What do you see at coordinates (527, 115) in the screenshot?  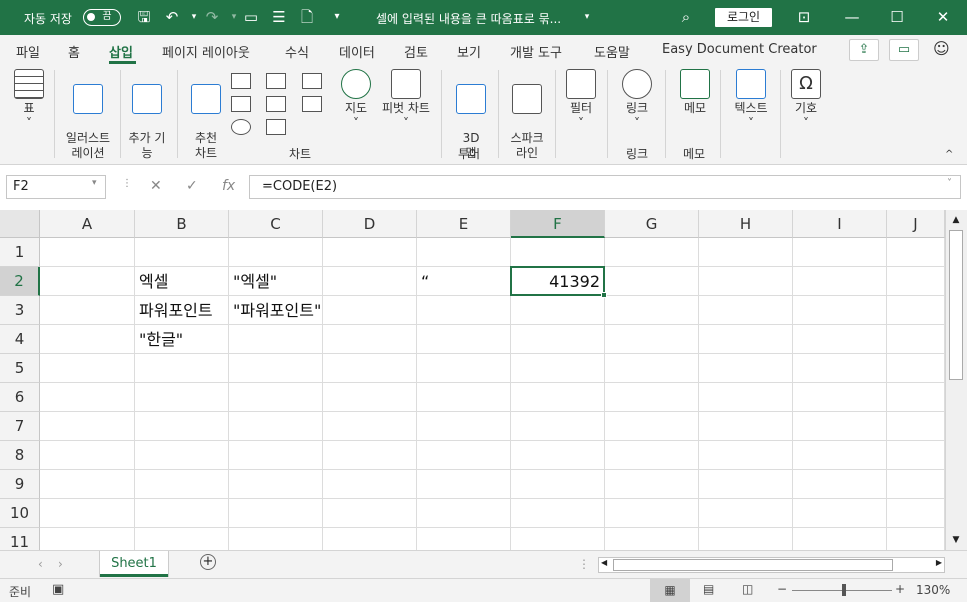 I see `sparklines-button: 스파크 라인` at bounding box center [527, 115].